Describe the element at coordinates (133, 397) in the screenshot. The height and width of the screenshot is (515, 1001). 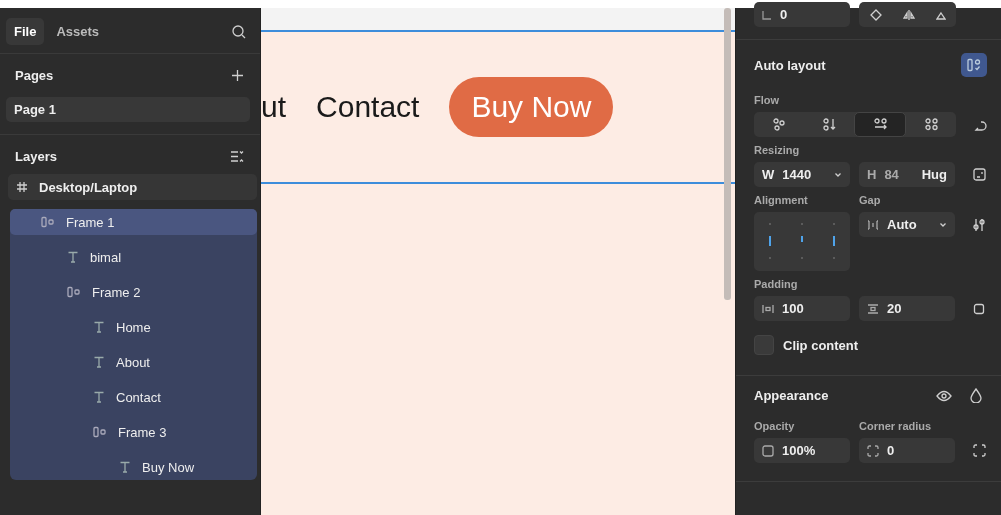
I see `layer-item: Contact` at that location.